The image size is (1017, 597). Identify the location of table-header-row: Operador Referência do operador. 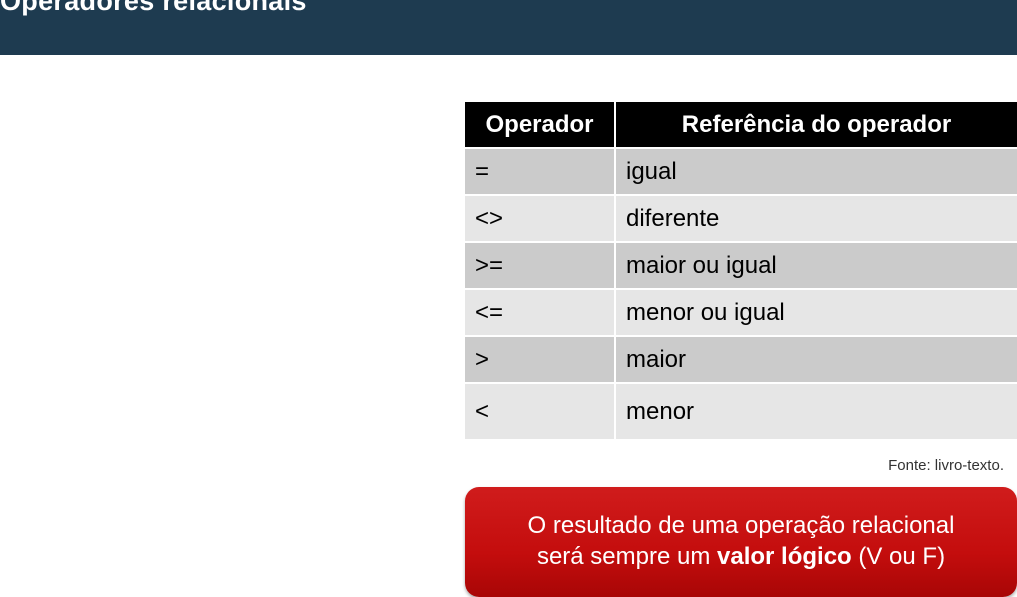
(741, 125).